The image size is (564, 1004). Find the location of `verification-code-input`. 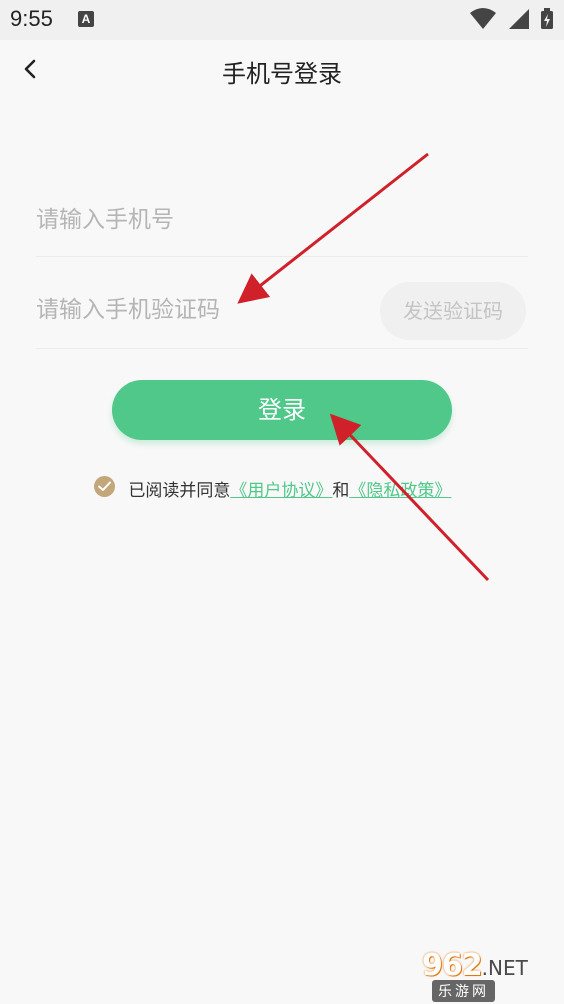

verification-code-input is located at coordinates (201, 310).